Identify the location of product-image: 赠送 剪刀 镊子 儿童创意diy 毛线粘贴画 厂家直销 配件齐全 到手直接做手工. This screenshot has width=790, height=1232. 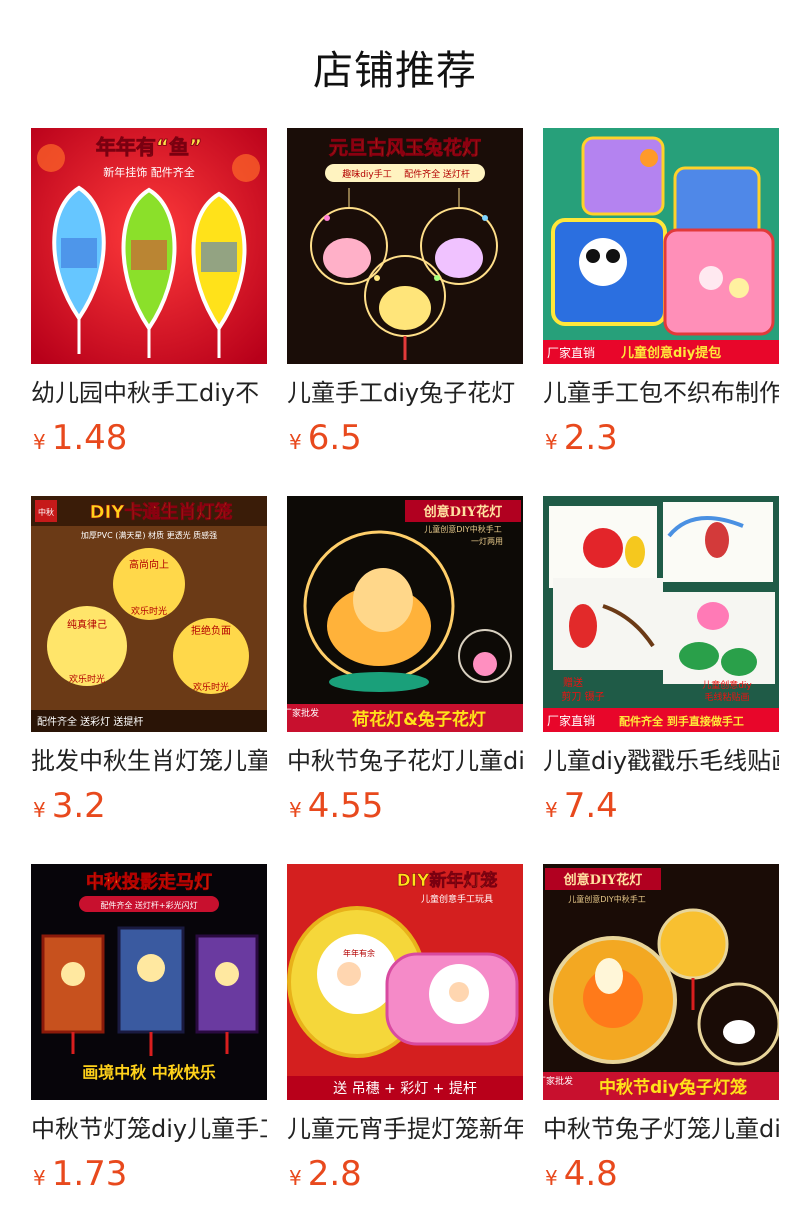
(661, 614).